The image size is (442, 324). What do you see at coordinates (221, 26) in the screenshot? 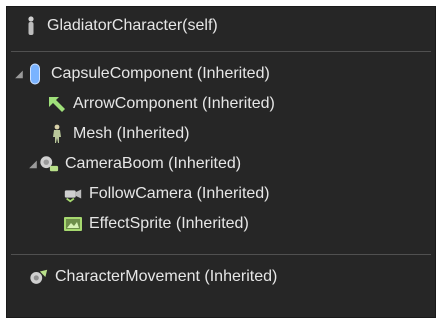
I see `component-row-self: GladiatorCharacter(self)` at bounding box center [221, 26].